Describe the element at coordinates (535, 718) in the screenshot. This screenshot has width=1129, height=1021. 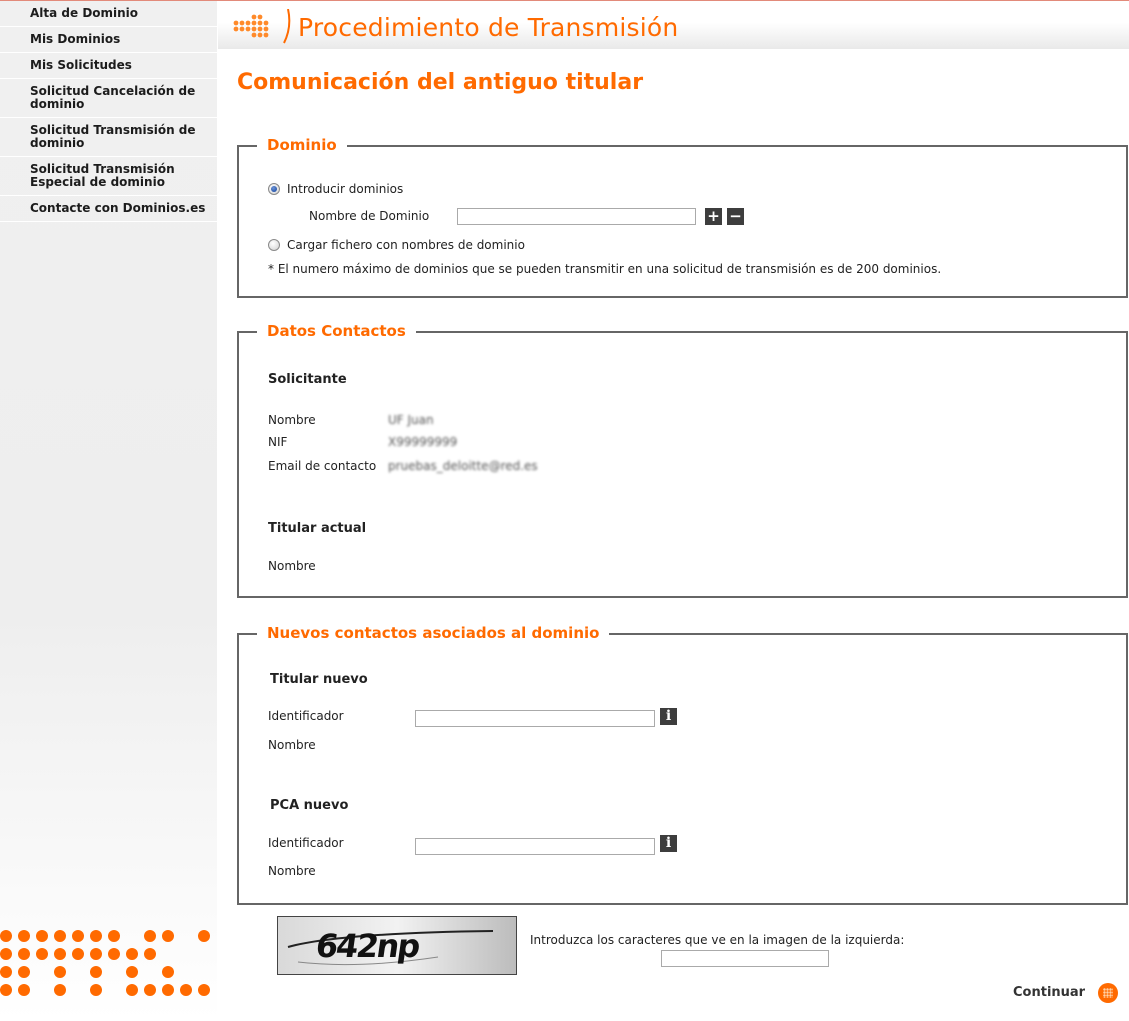
I see `titular-nuevo-identificador-input` at that location.